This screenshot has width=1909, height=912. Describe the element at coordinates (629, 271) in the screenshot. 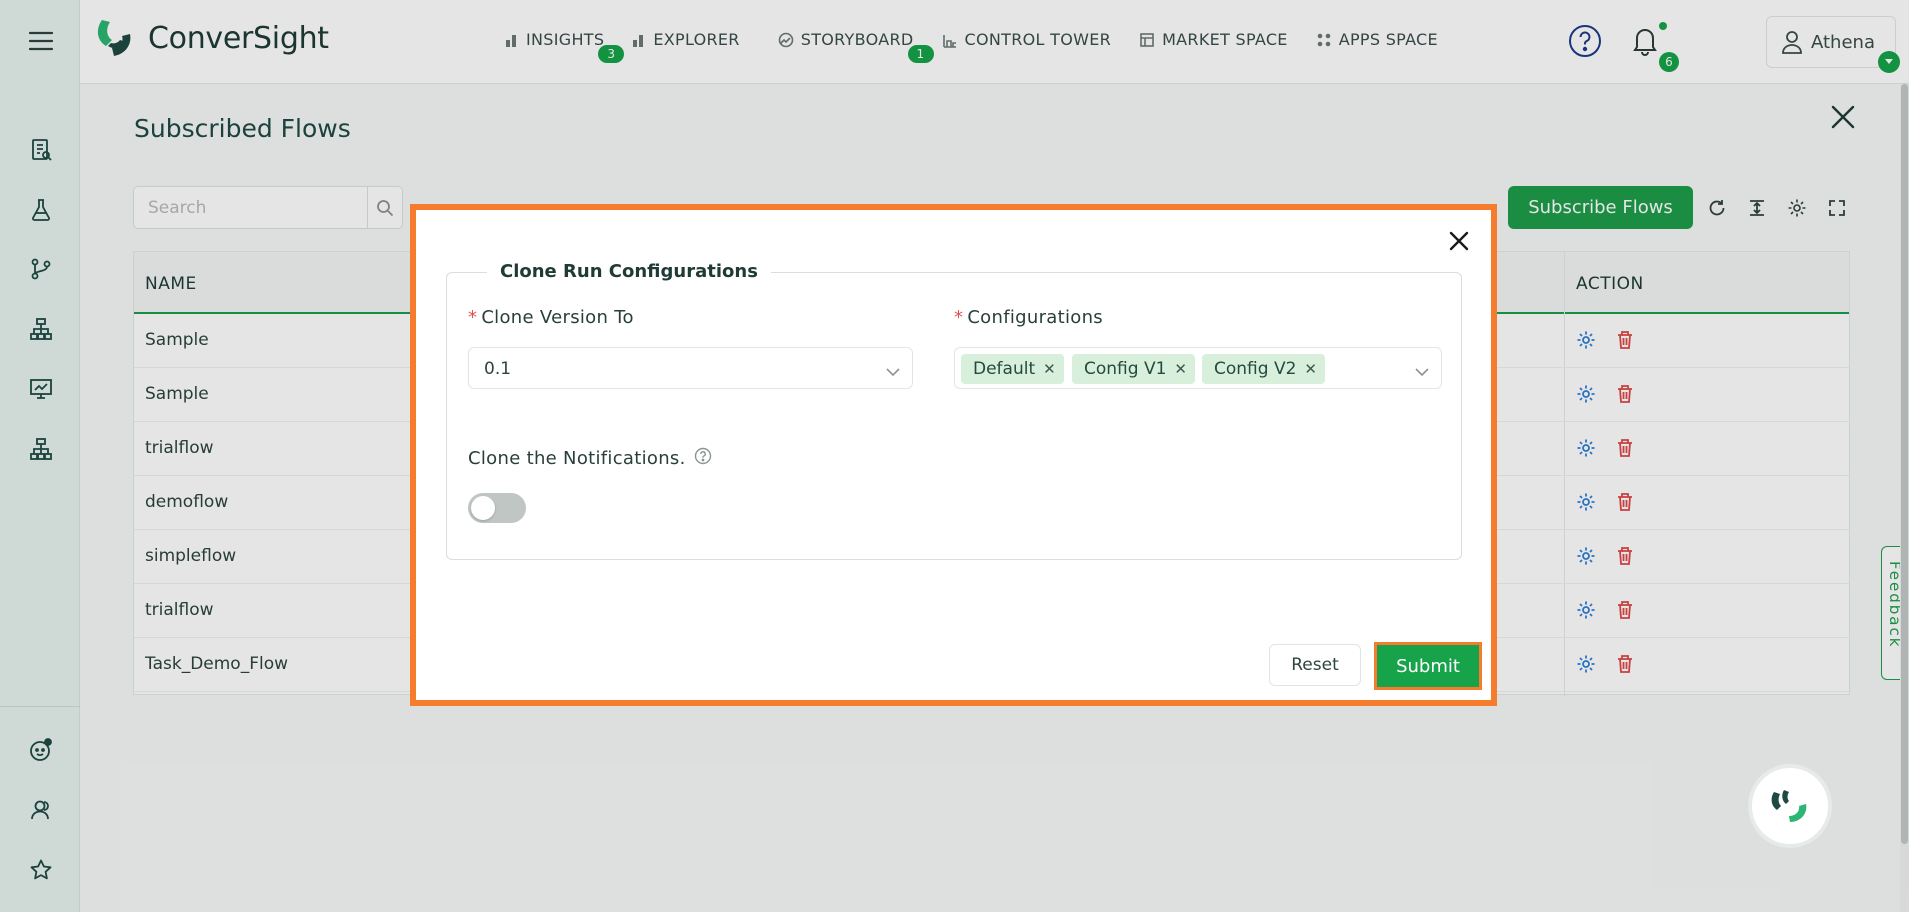

I see `fieldset-legend: Clone Run Configurations` at that location.